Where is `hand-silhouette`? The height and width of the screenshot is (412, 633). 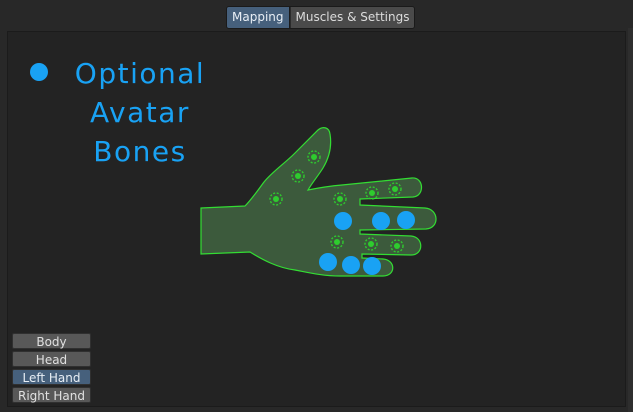 hand-silhouette is located at coordinates (318, 202).